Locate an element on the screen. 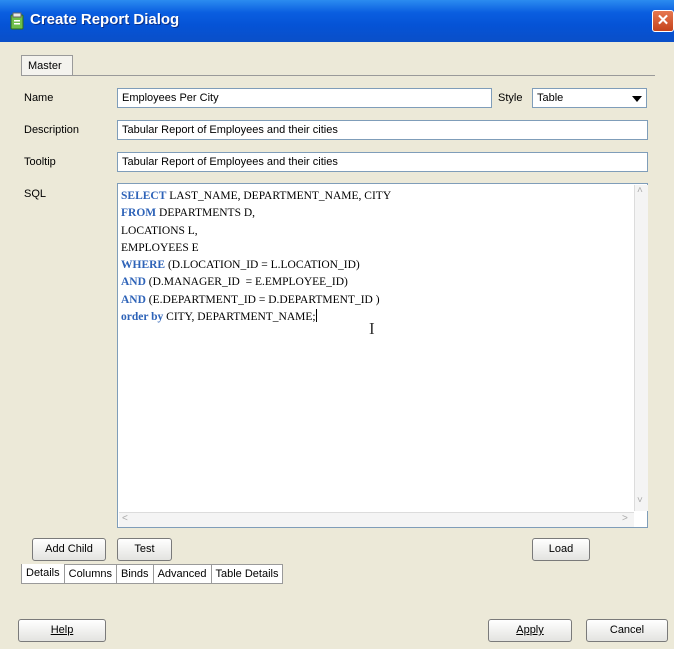  add-child-button: Add Child is located at coordinates (69, 549).